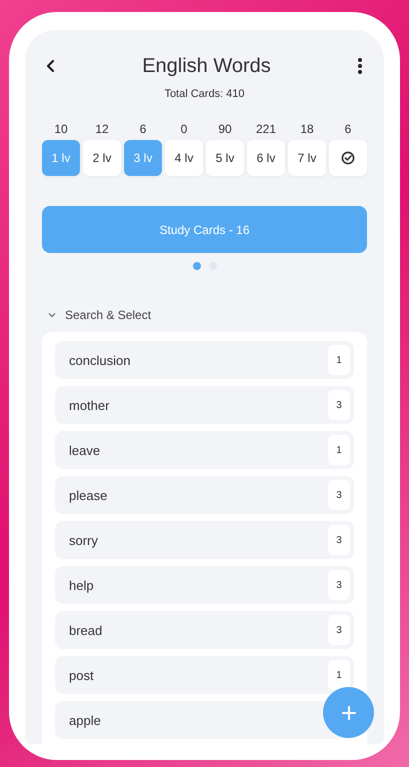 This screenshot has height=767, width=409. I want to click on word-list-item: mother 3, so click(204, 405).